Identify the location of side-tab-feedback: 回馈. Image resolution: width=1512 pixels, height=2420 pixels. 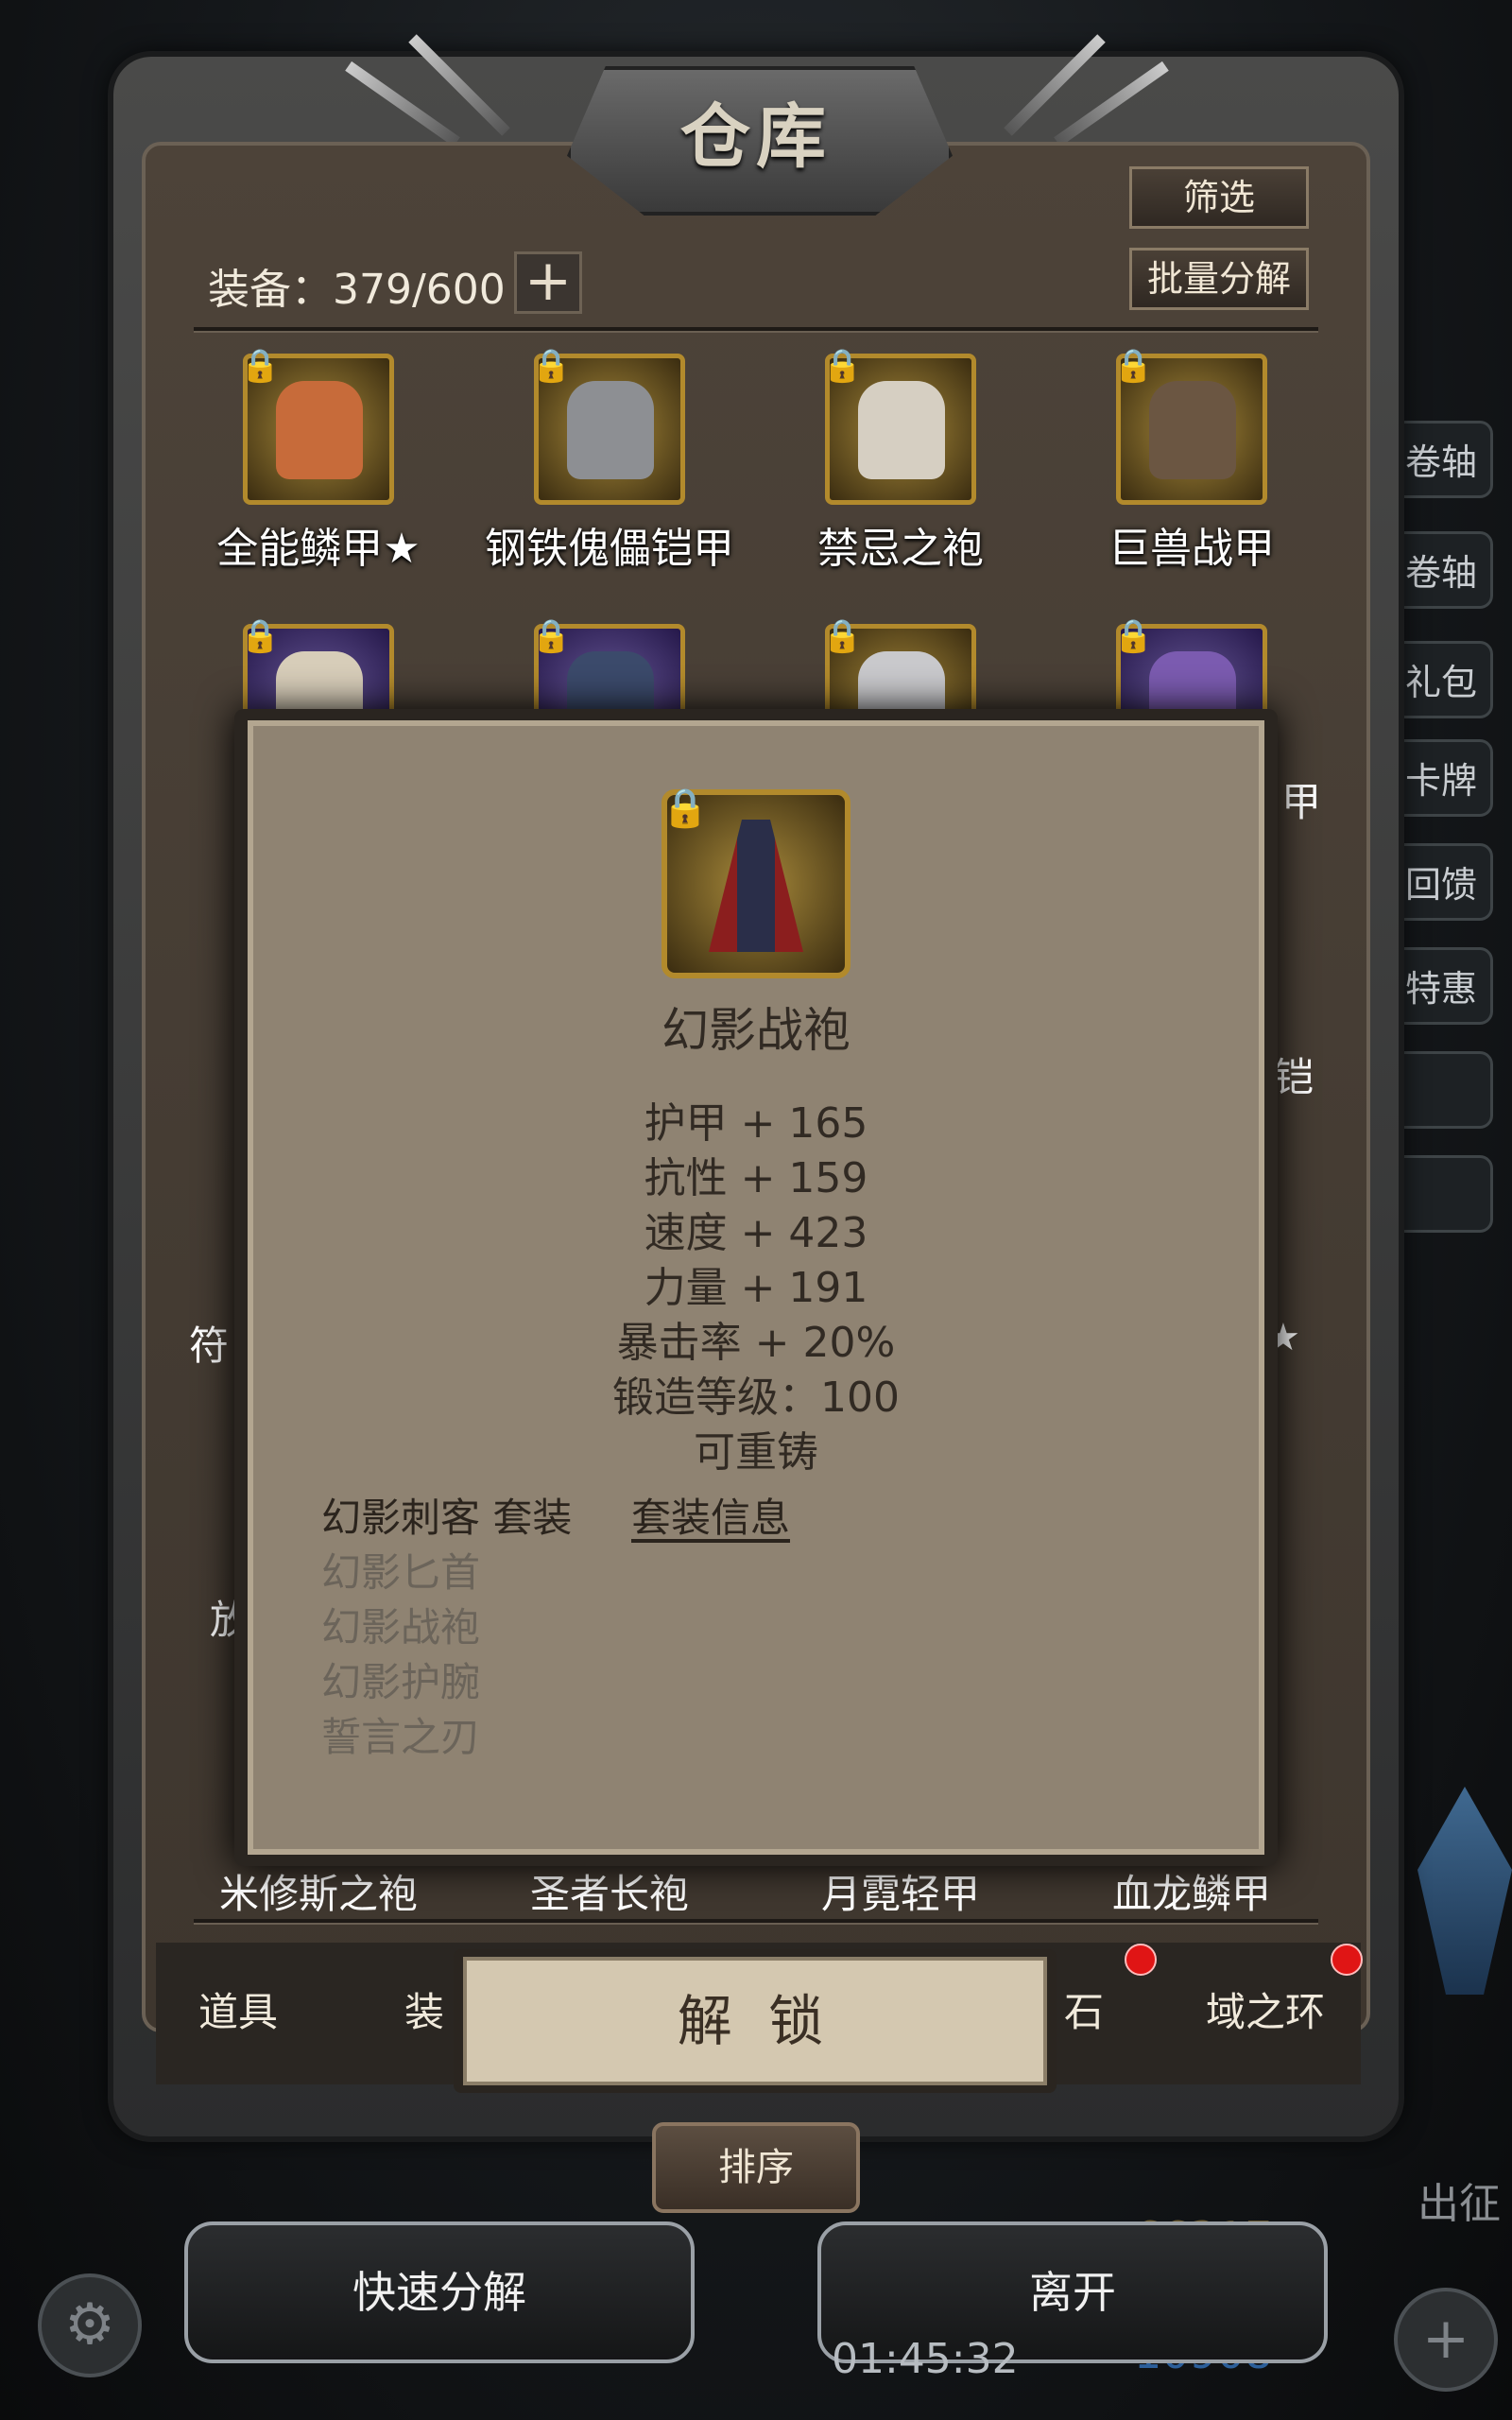
(1441, 882).